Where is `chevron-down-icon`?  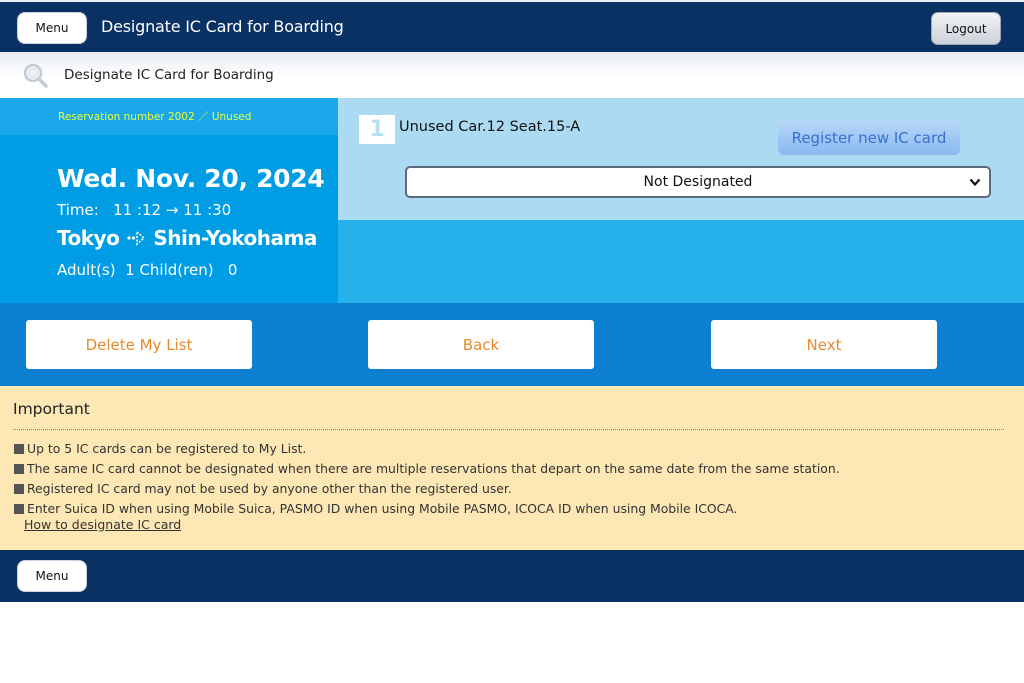
chevron-down-icon is located at coordinates (975, 182).